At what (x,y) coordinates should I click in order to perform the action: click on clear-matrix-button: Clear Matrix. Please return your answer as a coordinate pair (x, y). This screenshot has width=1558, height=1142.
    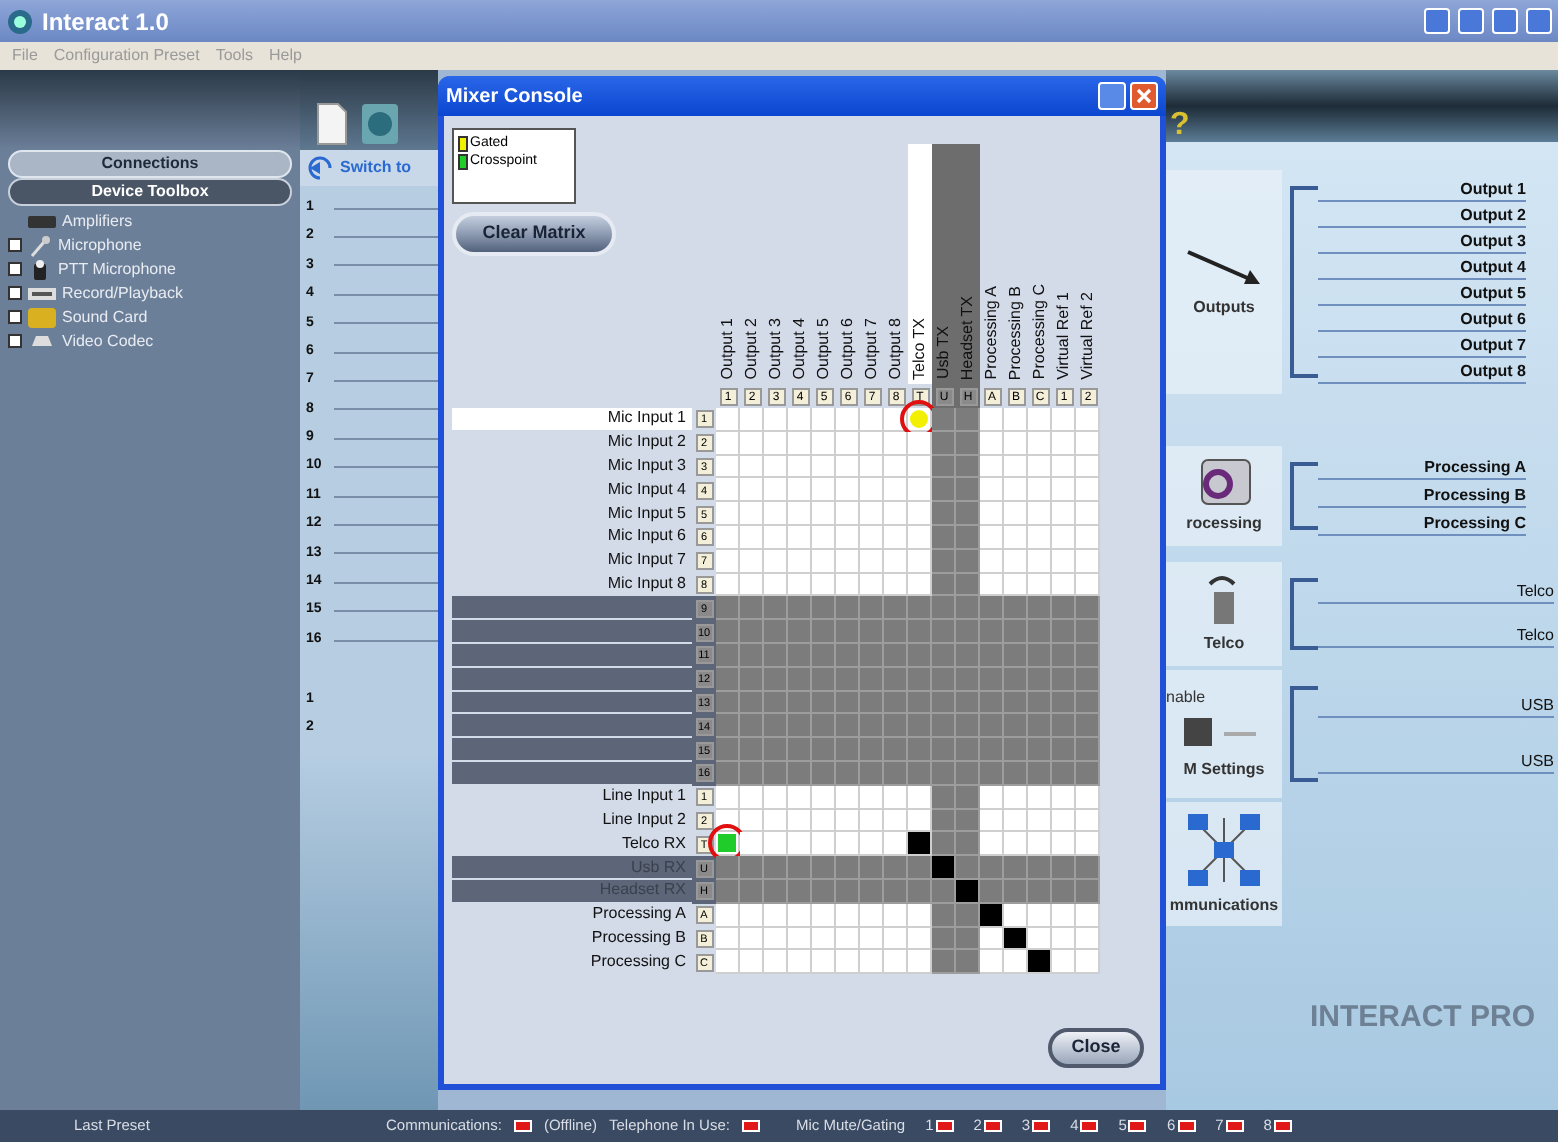
    Looking at the image, I should click on (534, 234).